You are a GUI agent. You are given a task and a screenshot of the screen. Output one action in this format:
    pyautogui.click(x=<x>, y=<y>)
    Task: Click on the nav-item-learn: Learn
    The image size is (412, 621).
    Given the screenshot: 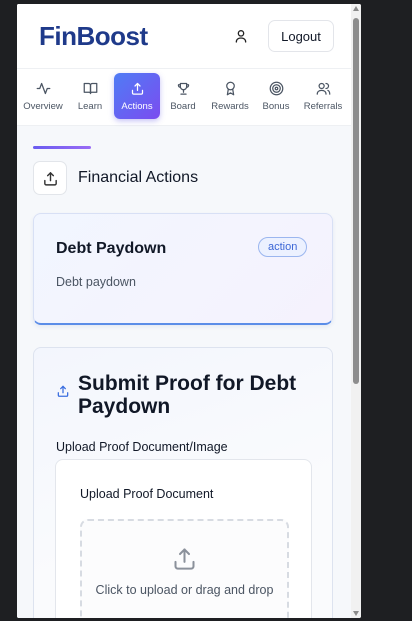 What is the action you would take?
    pyautogui.click(x=90, y=96)
    